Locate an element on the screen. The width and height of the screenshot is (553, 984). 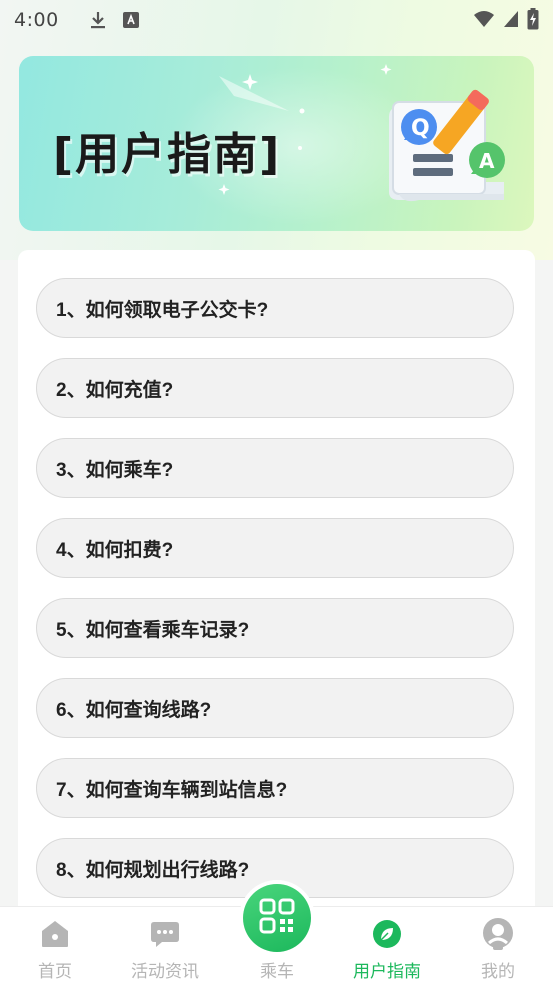
faq-item-2: 2、如何充值? is located at coordinates (275, 388).